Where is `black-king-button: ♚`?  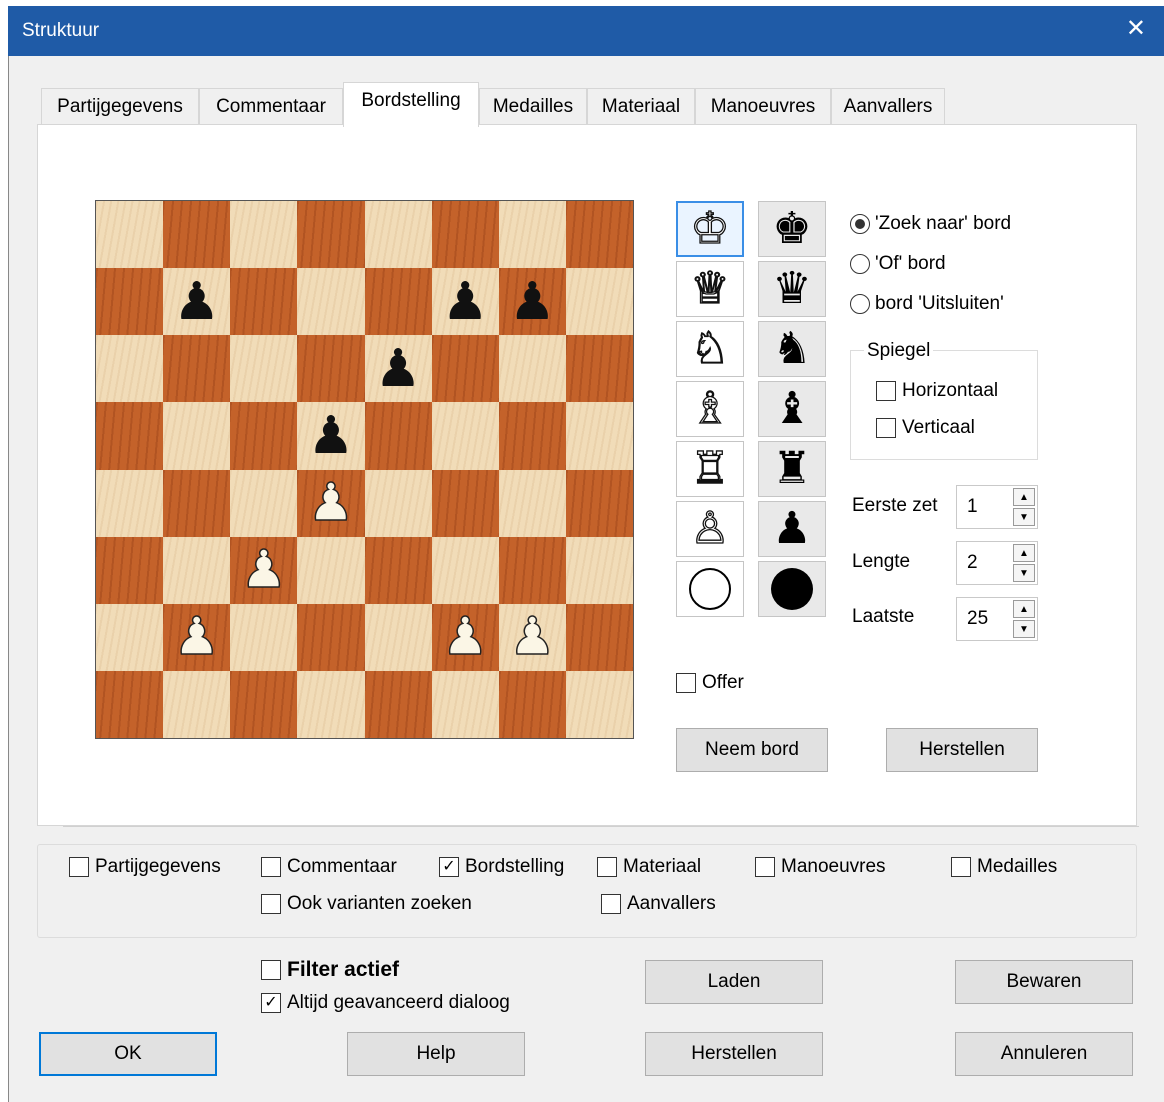 black-king-button: ♚ is located at coordinates (792, 229).